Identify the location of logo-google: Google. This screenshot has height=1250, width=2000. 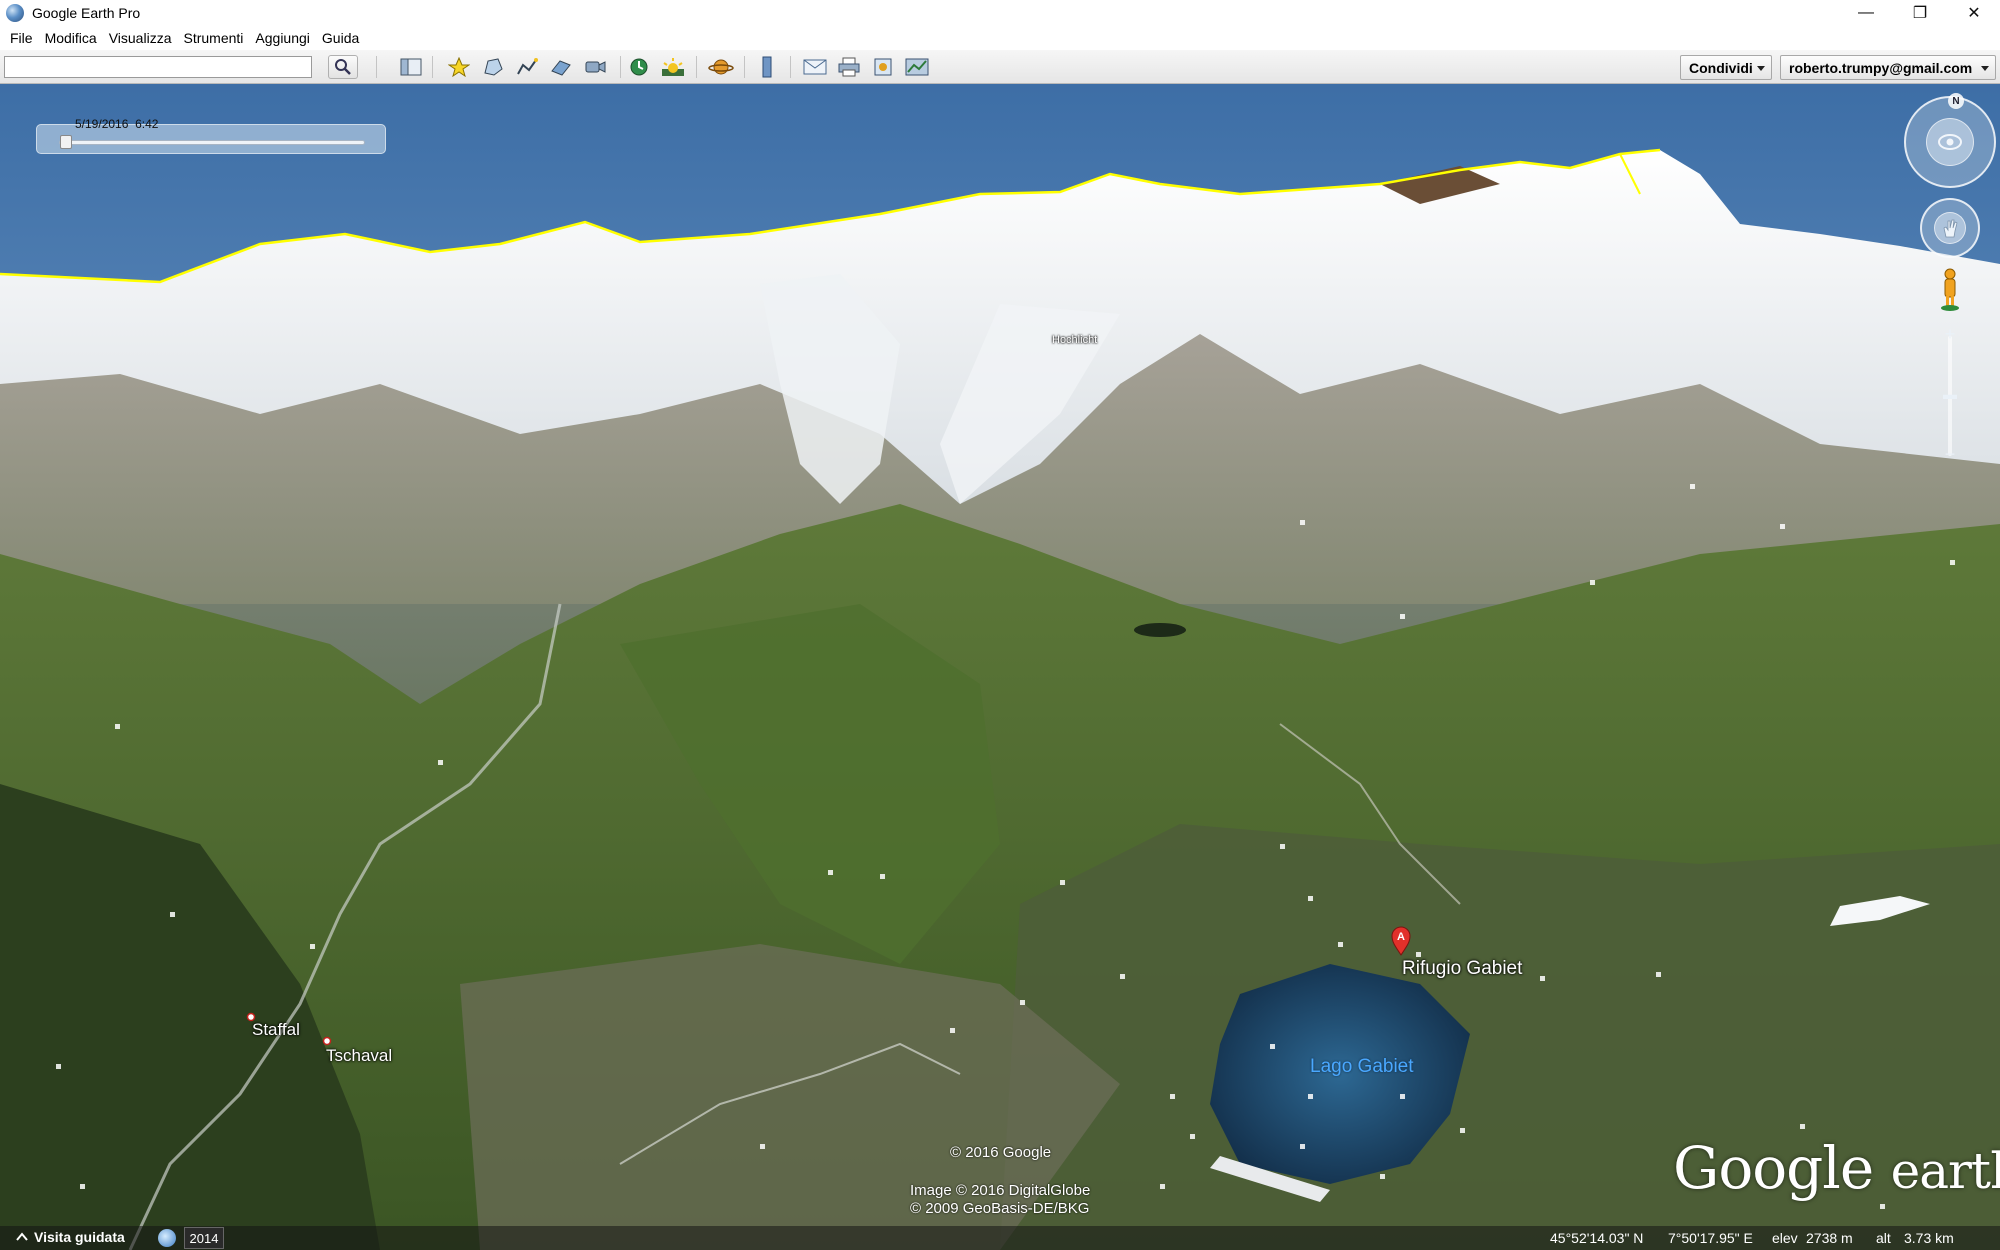
(1773, 1168).